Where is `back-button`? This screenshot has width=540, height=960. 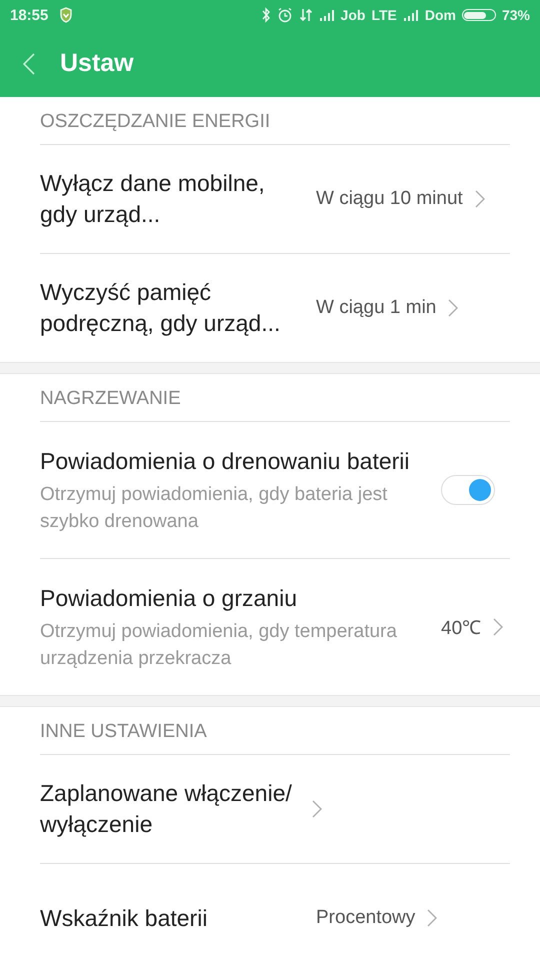 back-button is located at coordinates (29, 64).